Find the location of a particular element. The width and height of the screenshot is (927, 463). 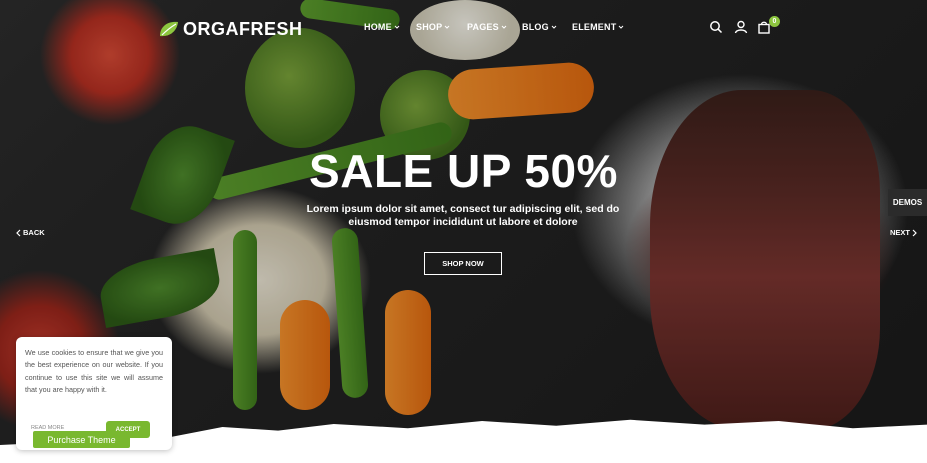

nav-element: ELEMENT is located at coordinates (602, 27).